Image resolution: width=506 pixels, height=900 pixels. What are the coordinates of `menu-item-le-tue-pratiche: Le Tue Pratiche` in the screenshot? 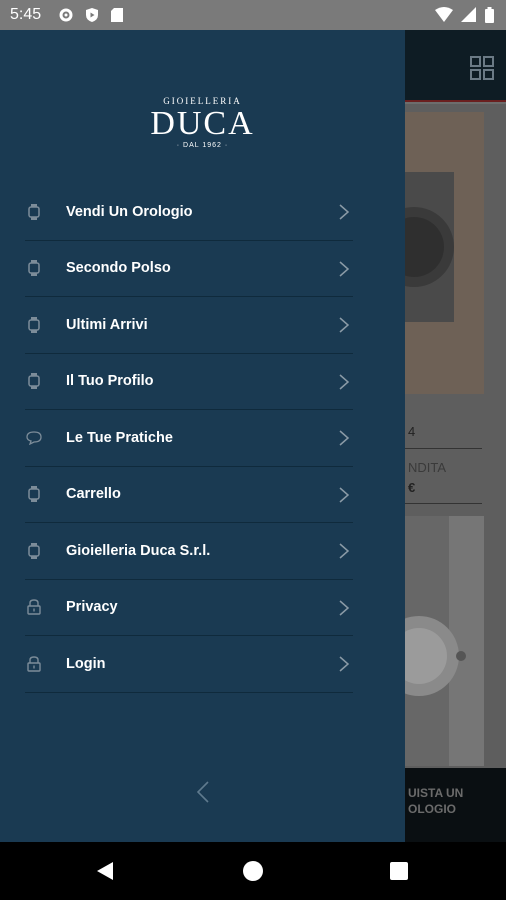 It's located at (189, 438).